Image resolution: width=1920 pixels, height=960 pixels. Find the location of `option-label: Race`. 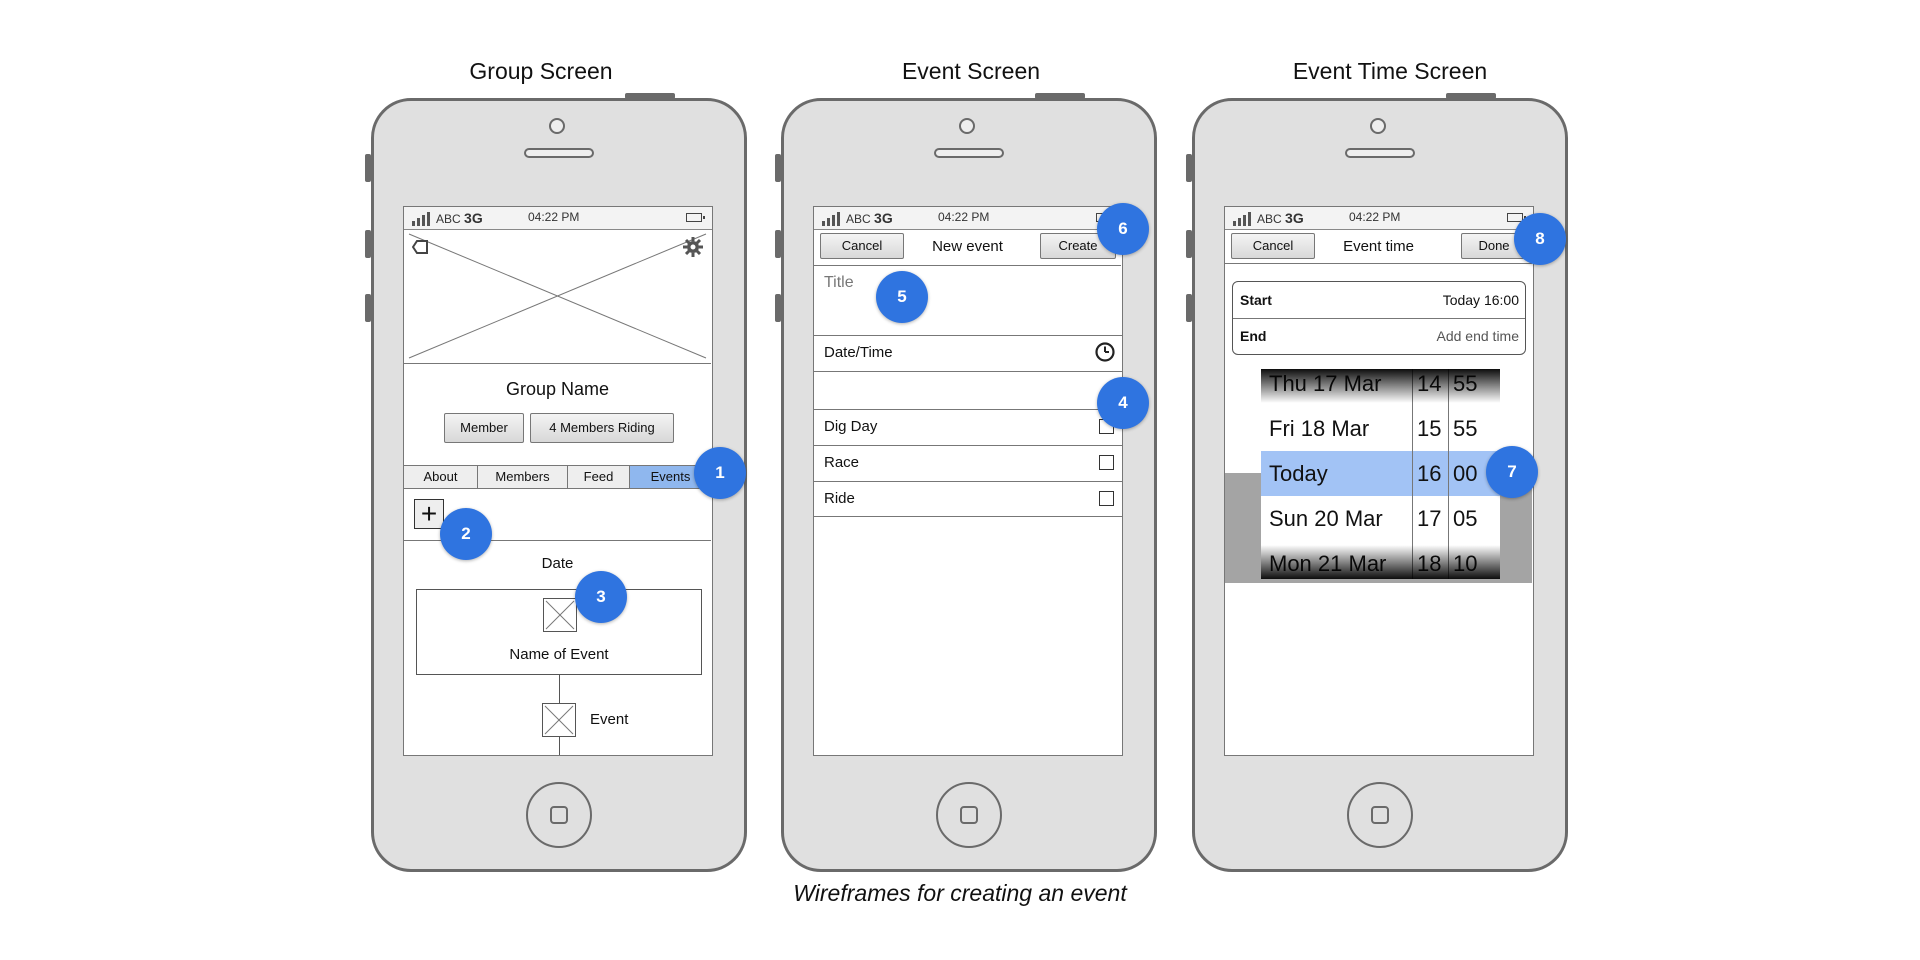

option-label: Race is located at coordinates (842, 462).